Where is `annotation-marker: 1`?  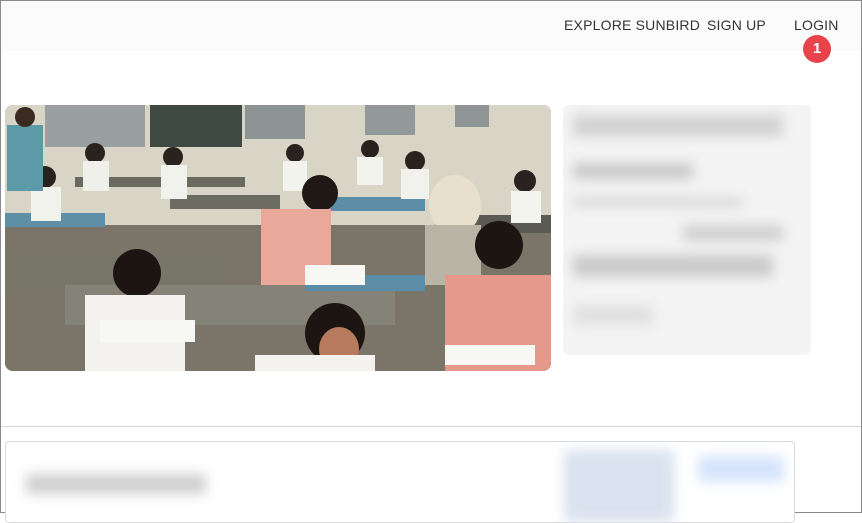 annotation-marker: 1 is located at coordinates (817, 49).